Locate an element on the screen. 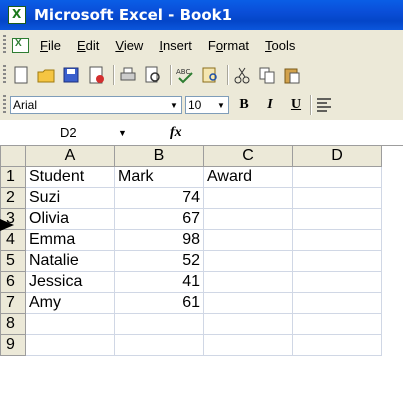  name-box: D2 ▼ is located at coordinates (63, 132).